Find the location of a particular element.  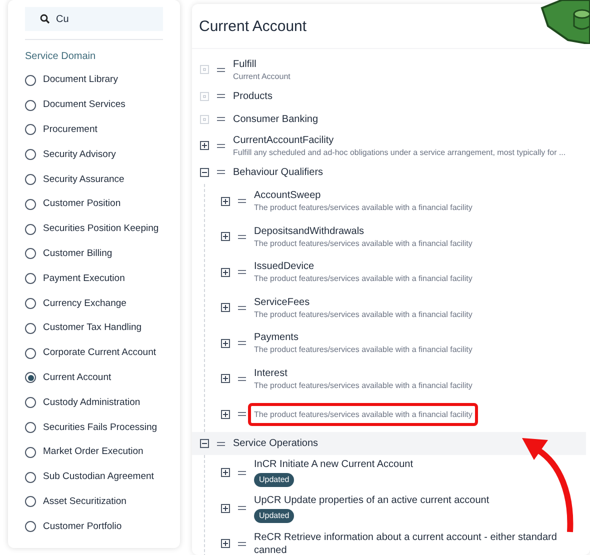

radio-option: Securities Position Keeping is located at coordinates (94, 229).